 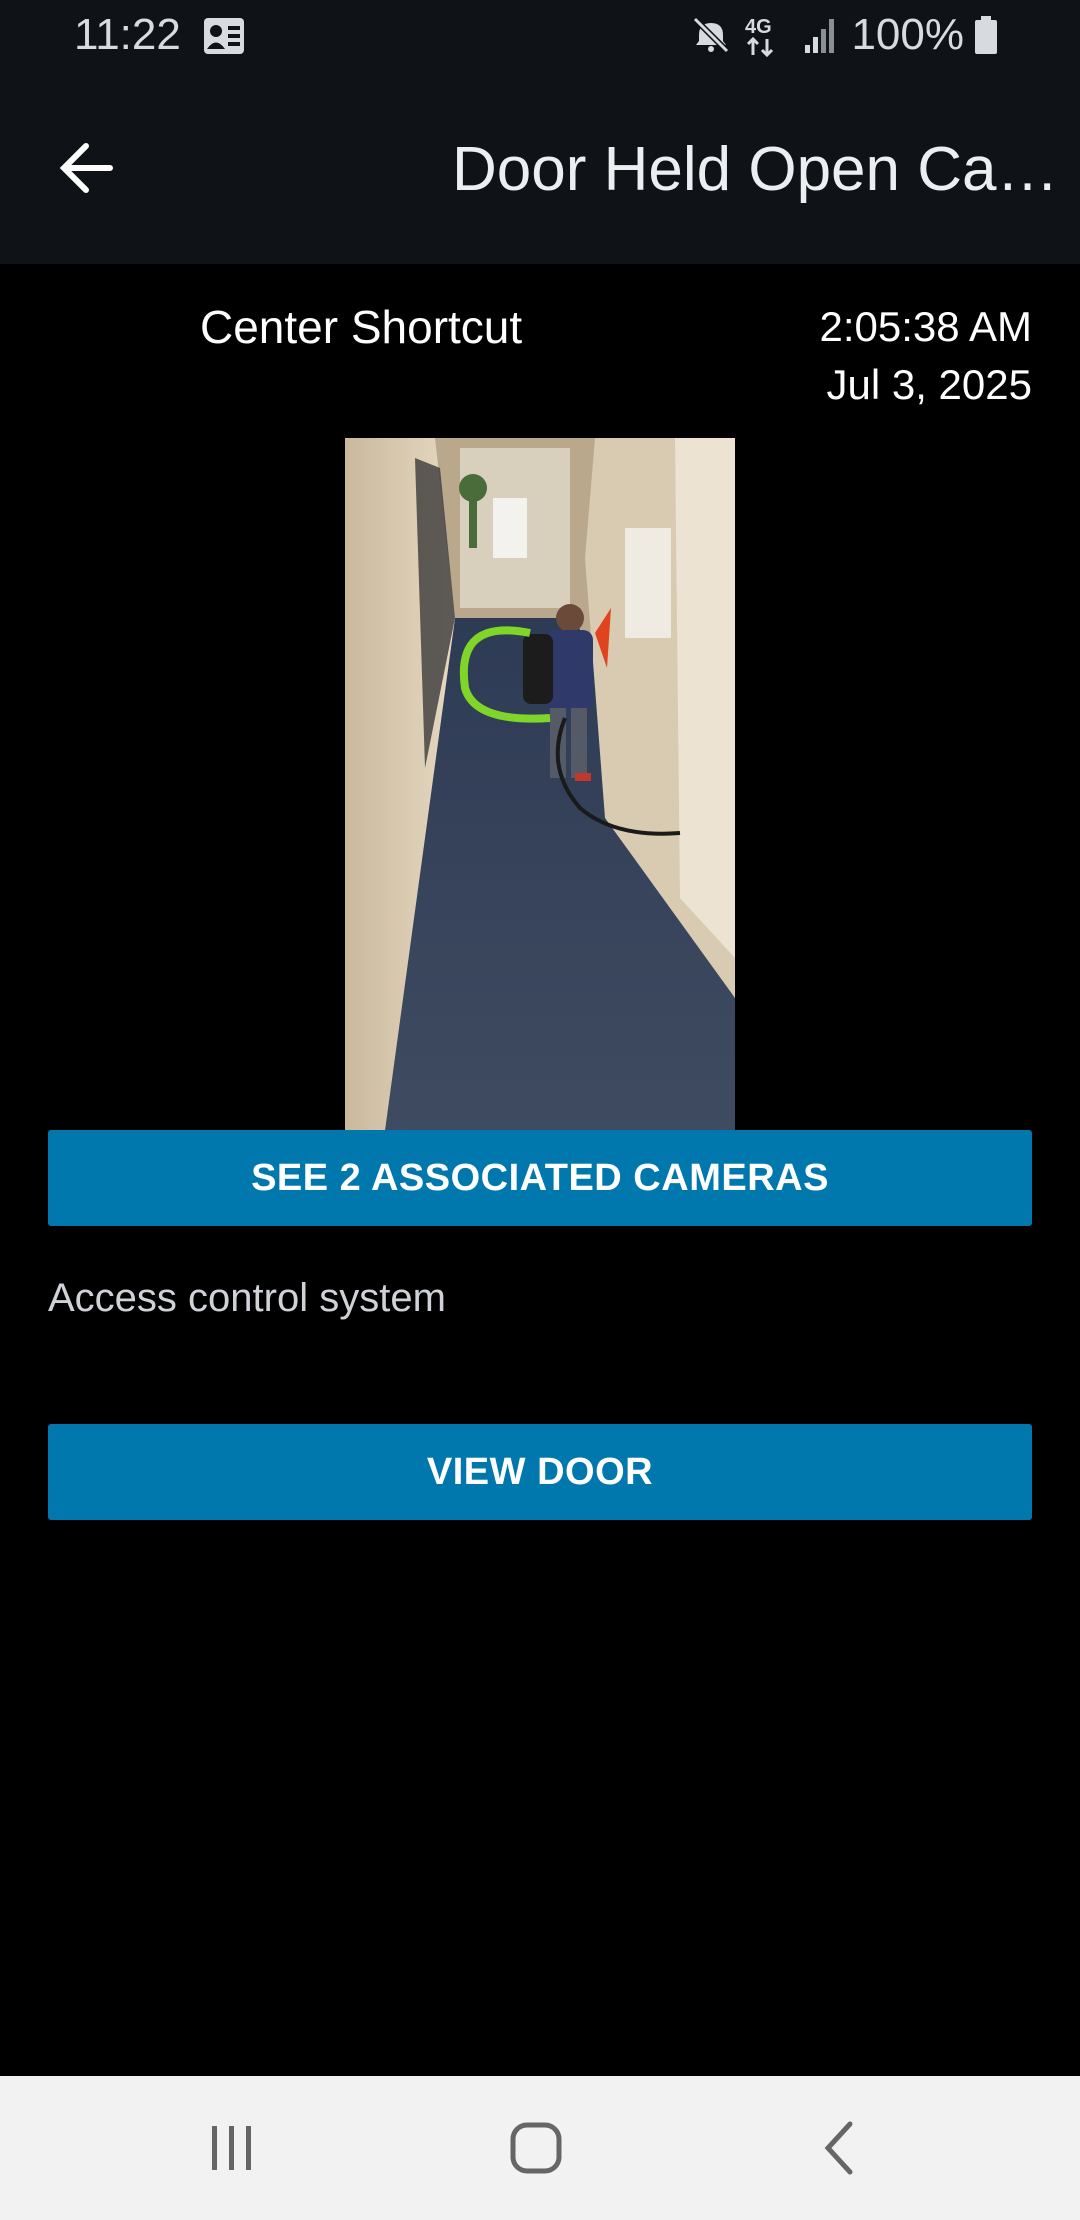 I want to click on source-label: Access control system, so click(x=247, y=1298).